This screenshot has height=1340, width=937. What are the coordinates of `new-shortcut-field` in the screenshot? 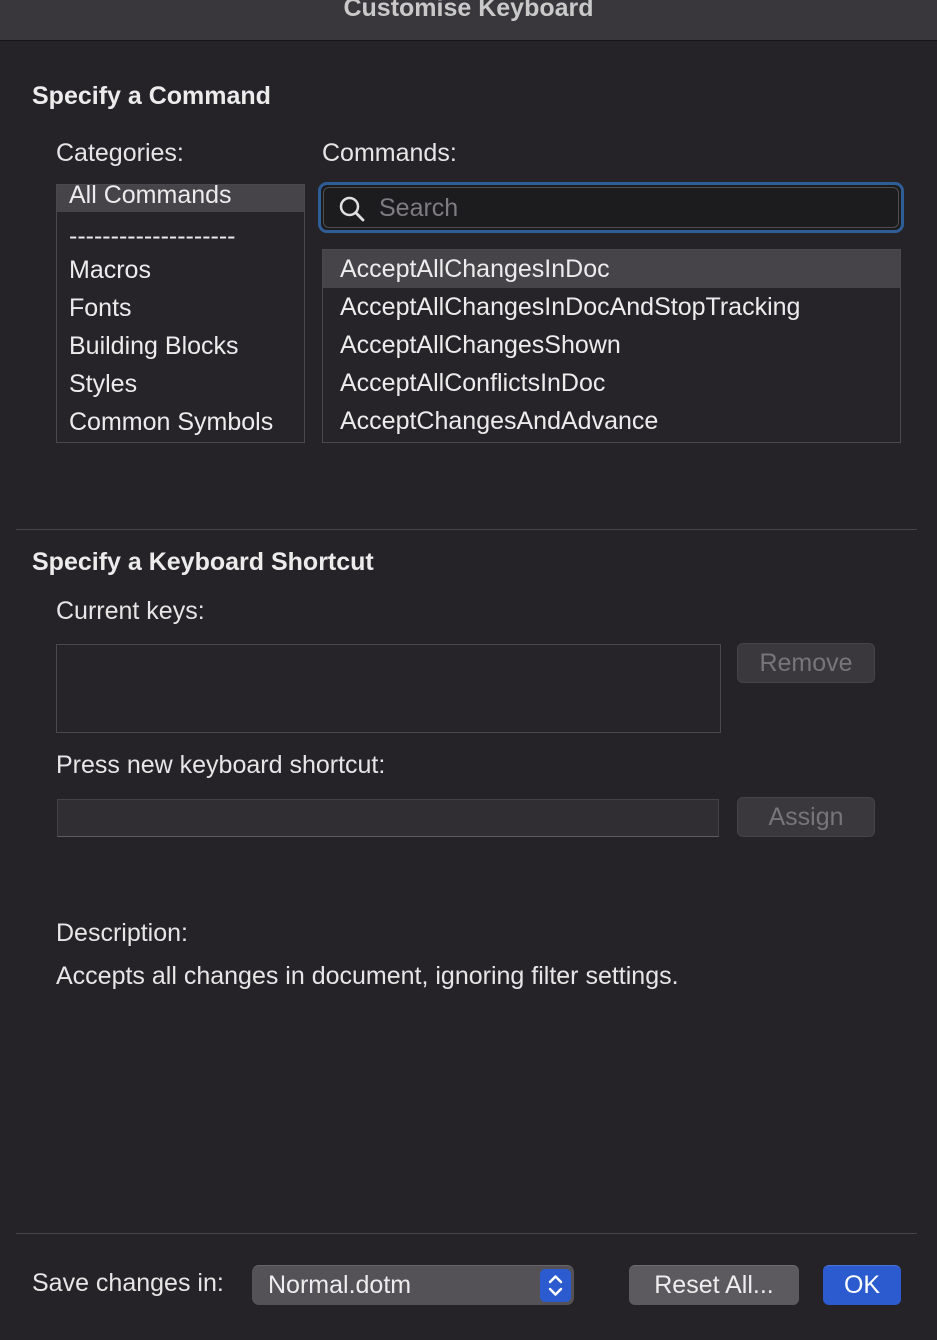 It's located at (388, 818).